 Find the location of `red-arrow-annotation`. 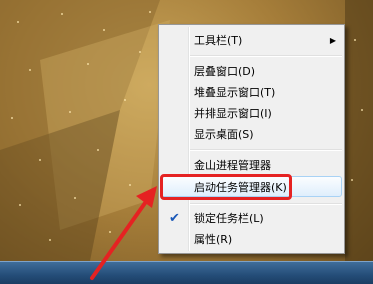

red-arrow-annotation is located at coordinates (123, 233).